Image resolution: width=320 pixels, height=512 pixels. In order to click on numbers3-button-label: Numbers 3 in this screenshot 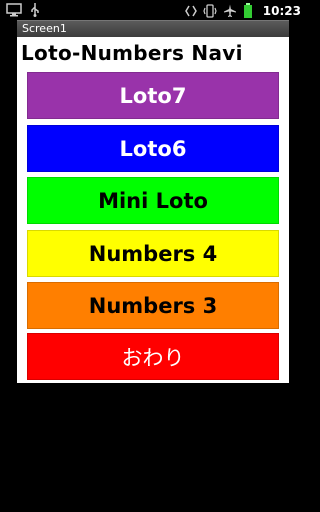, I will do `click(153, 305)`.